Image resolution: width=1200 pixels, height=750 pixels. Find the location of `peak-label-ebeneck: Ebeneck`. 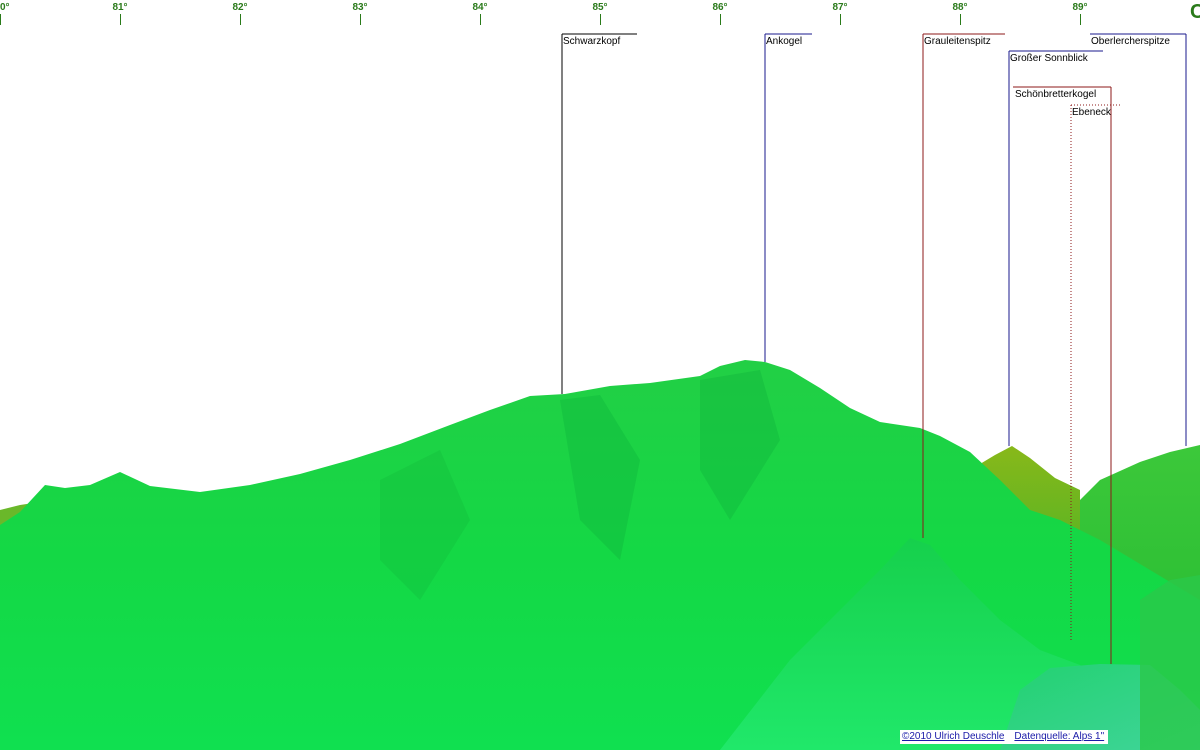

peak-label-ebeneck: Ebeneck is located at coordinates (1091, 112).